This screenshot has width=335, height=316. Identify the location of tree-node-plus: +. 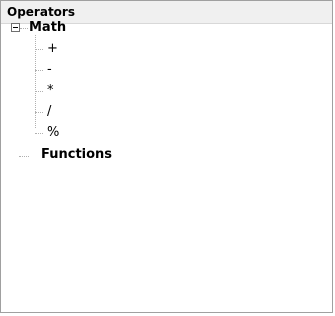
(52, 49).